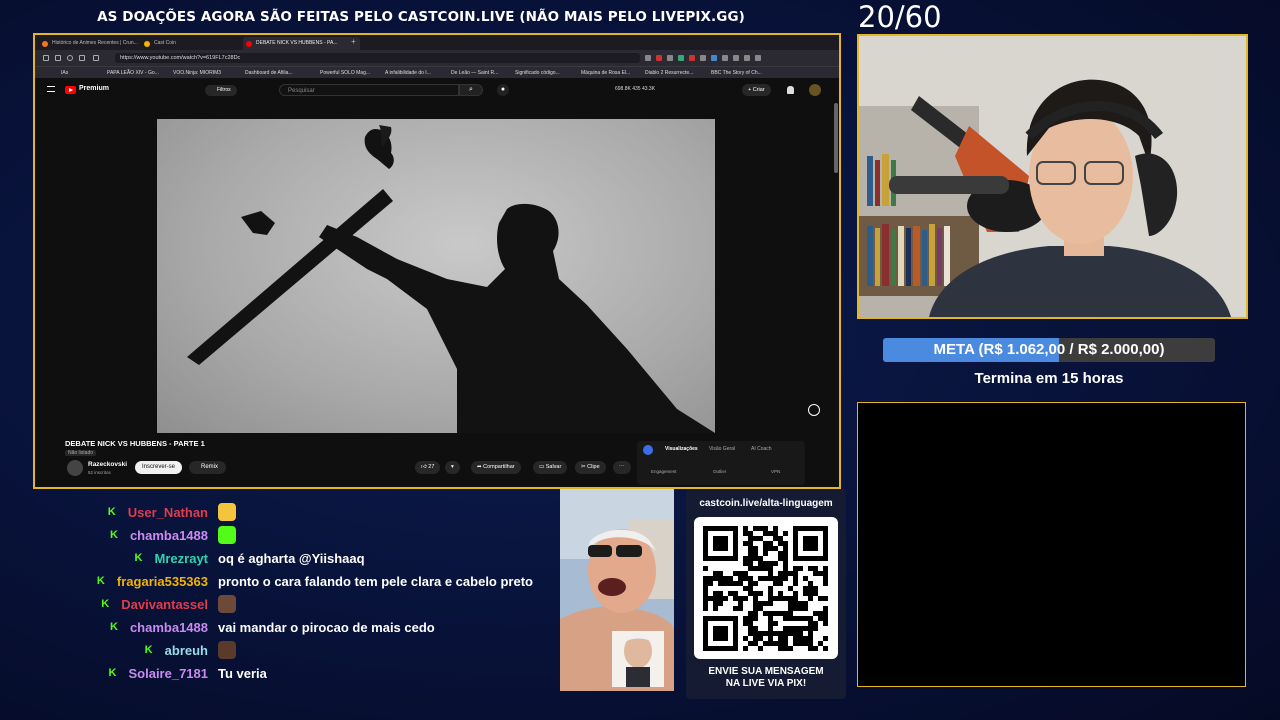 Image resolution: width=1280 pixels, height=720 pixels. I want to click on more-actions-button: ⋯, so click(622, 467).